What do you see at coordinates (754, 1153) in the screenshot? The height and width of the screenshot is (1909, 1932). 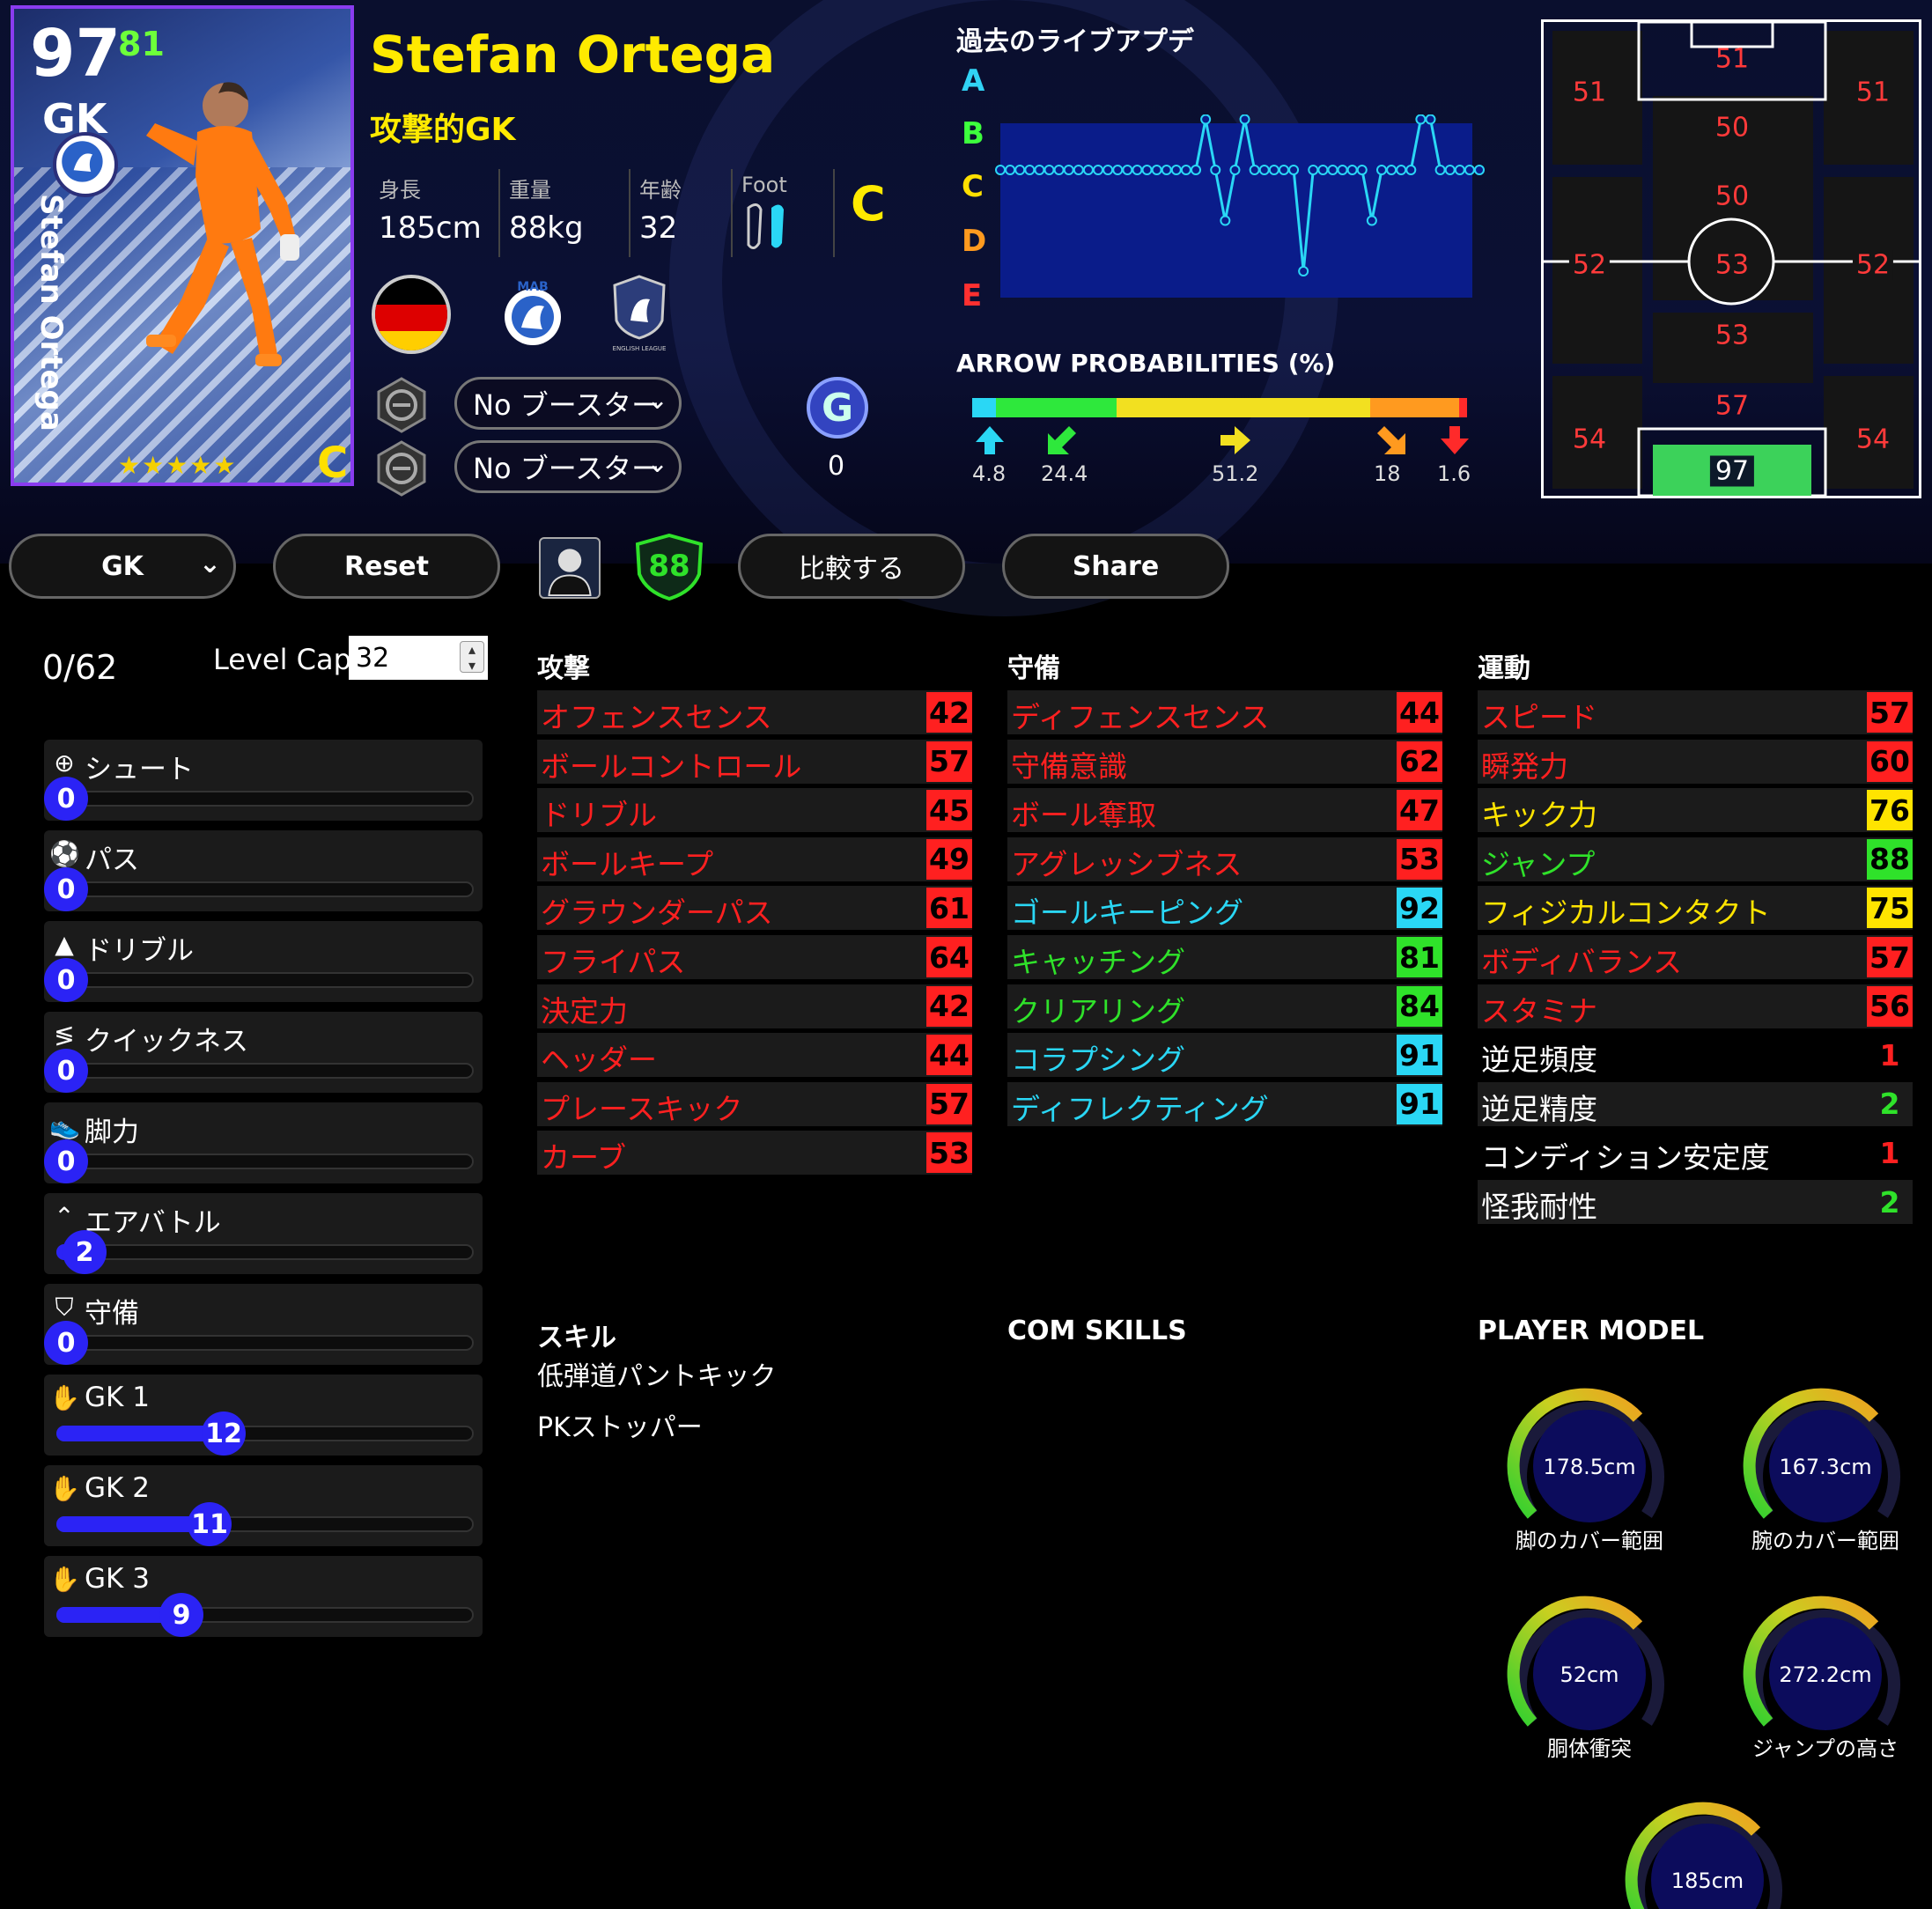 I see `stat-row: カーブ 53` at bounding box center [754, 1153].